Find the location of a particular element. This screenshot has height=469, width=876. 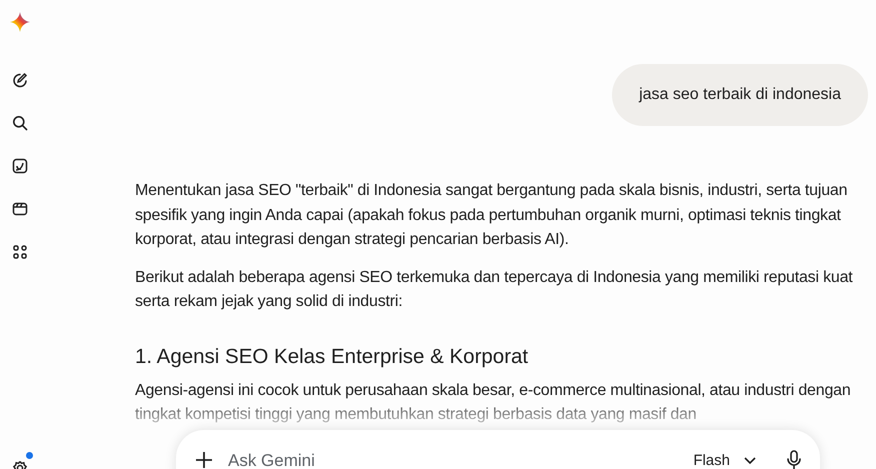

chevron-down-icon is located at coordinates (750, 461).